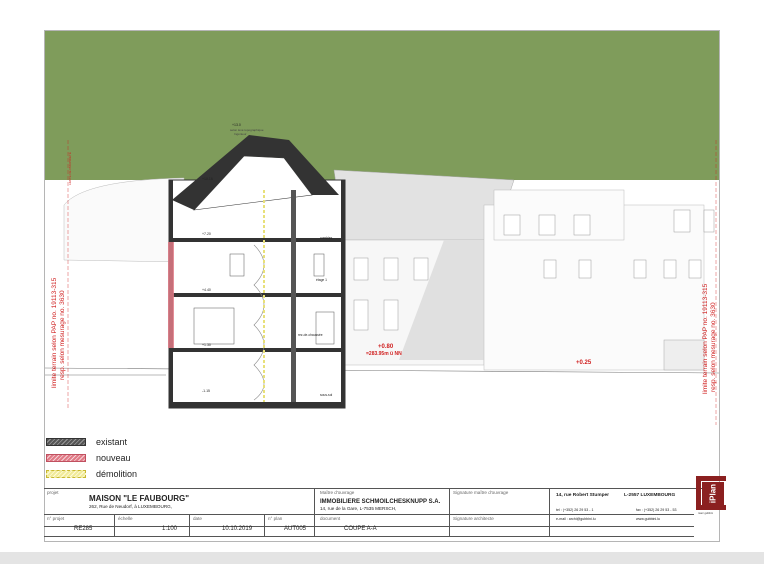 The image size is (764, 564). I want to click on architect-phone: tel : (+352) 26 29 53 - 1, so click(575, 510).